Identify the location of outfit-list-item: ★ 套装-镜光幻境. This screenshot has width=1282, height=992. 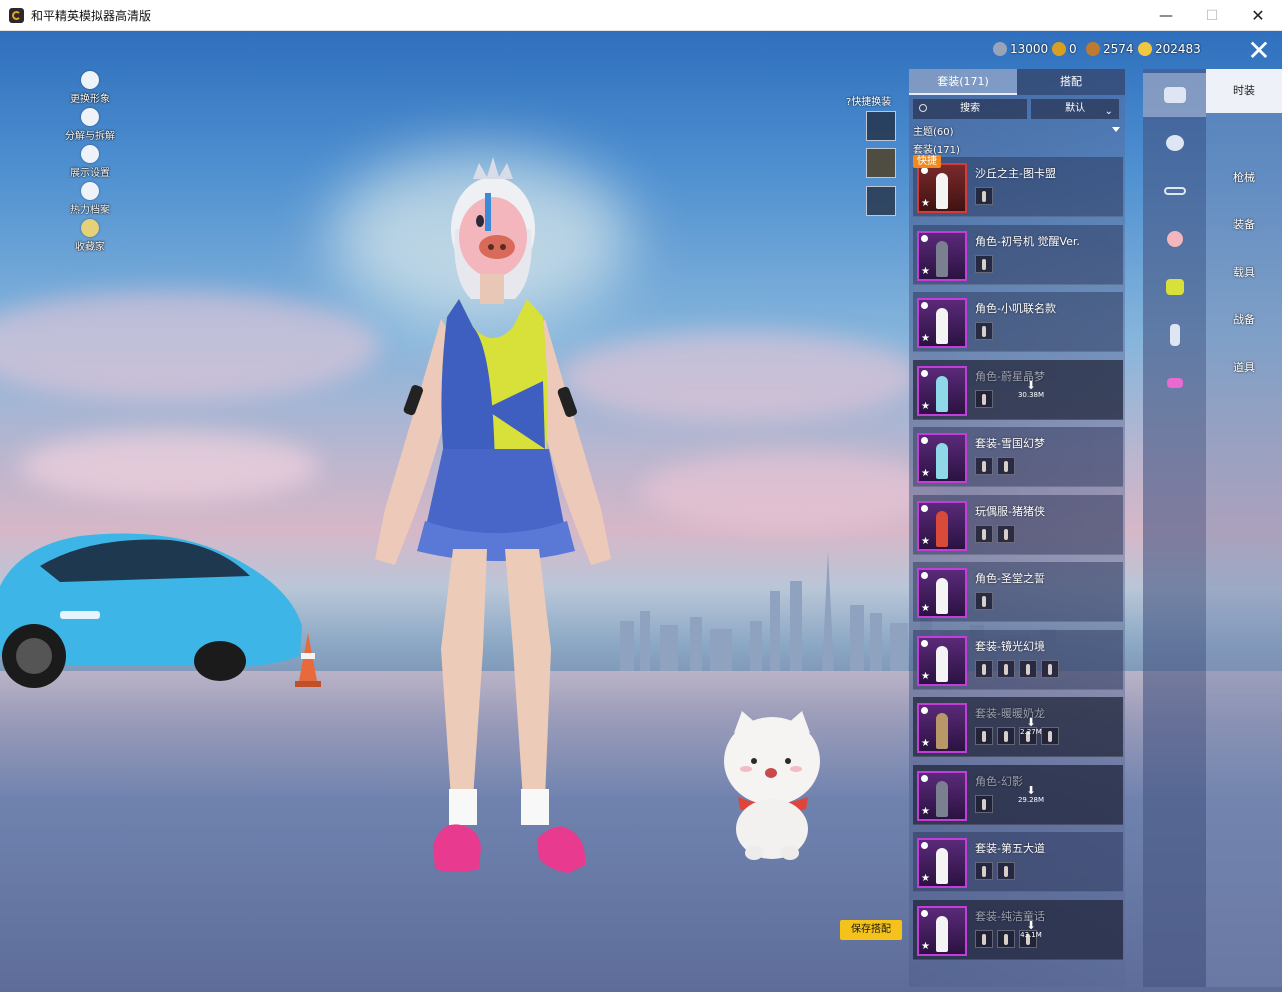
(1018, 659).